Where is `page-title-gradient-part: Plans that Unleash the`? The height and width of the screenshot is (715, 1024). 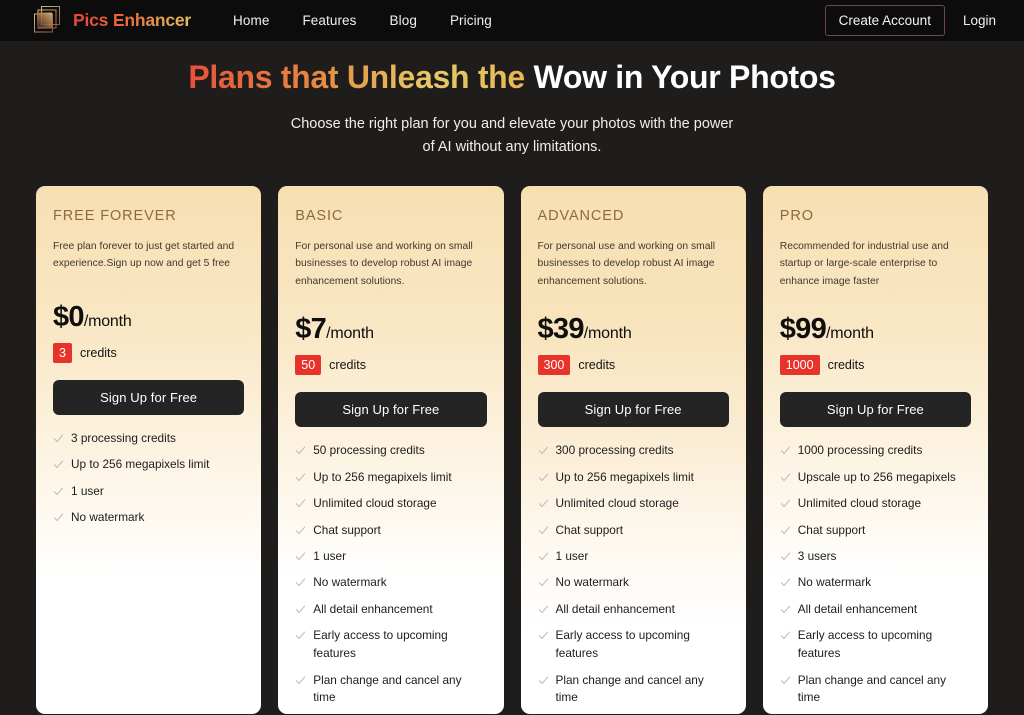 page-title-gradient-part: Plans that Unleash the is located at coordinates (356, 77).